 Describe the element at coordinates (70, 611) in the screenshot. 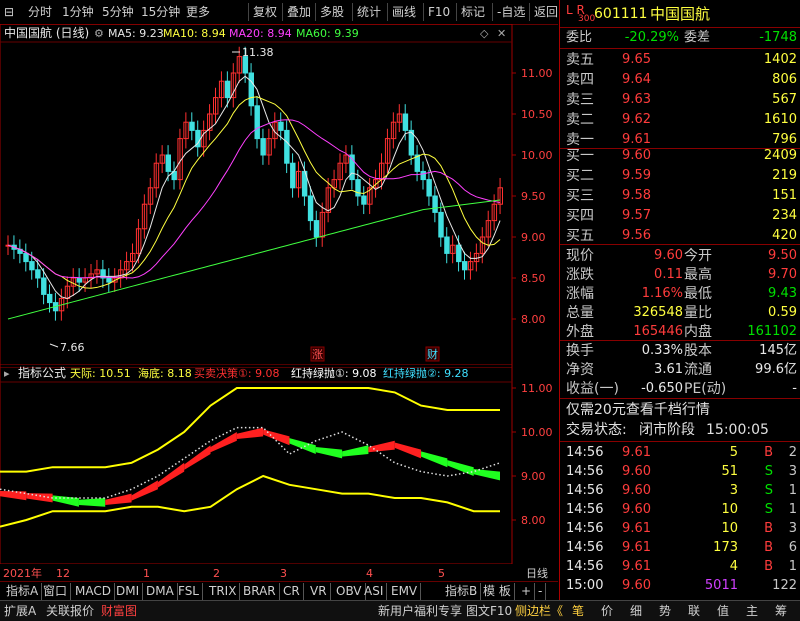

I see `bottom-tab-1: 关联报价` at that location.